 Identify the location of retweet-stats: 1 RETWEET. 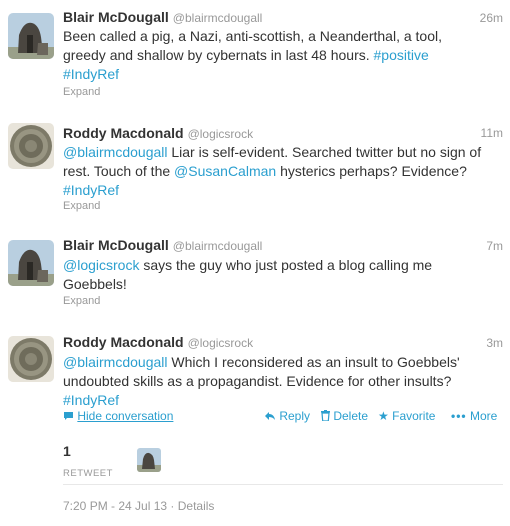
(88, 461).